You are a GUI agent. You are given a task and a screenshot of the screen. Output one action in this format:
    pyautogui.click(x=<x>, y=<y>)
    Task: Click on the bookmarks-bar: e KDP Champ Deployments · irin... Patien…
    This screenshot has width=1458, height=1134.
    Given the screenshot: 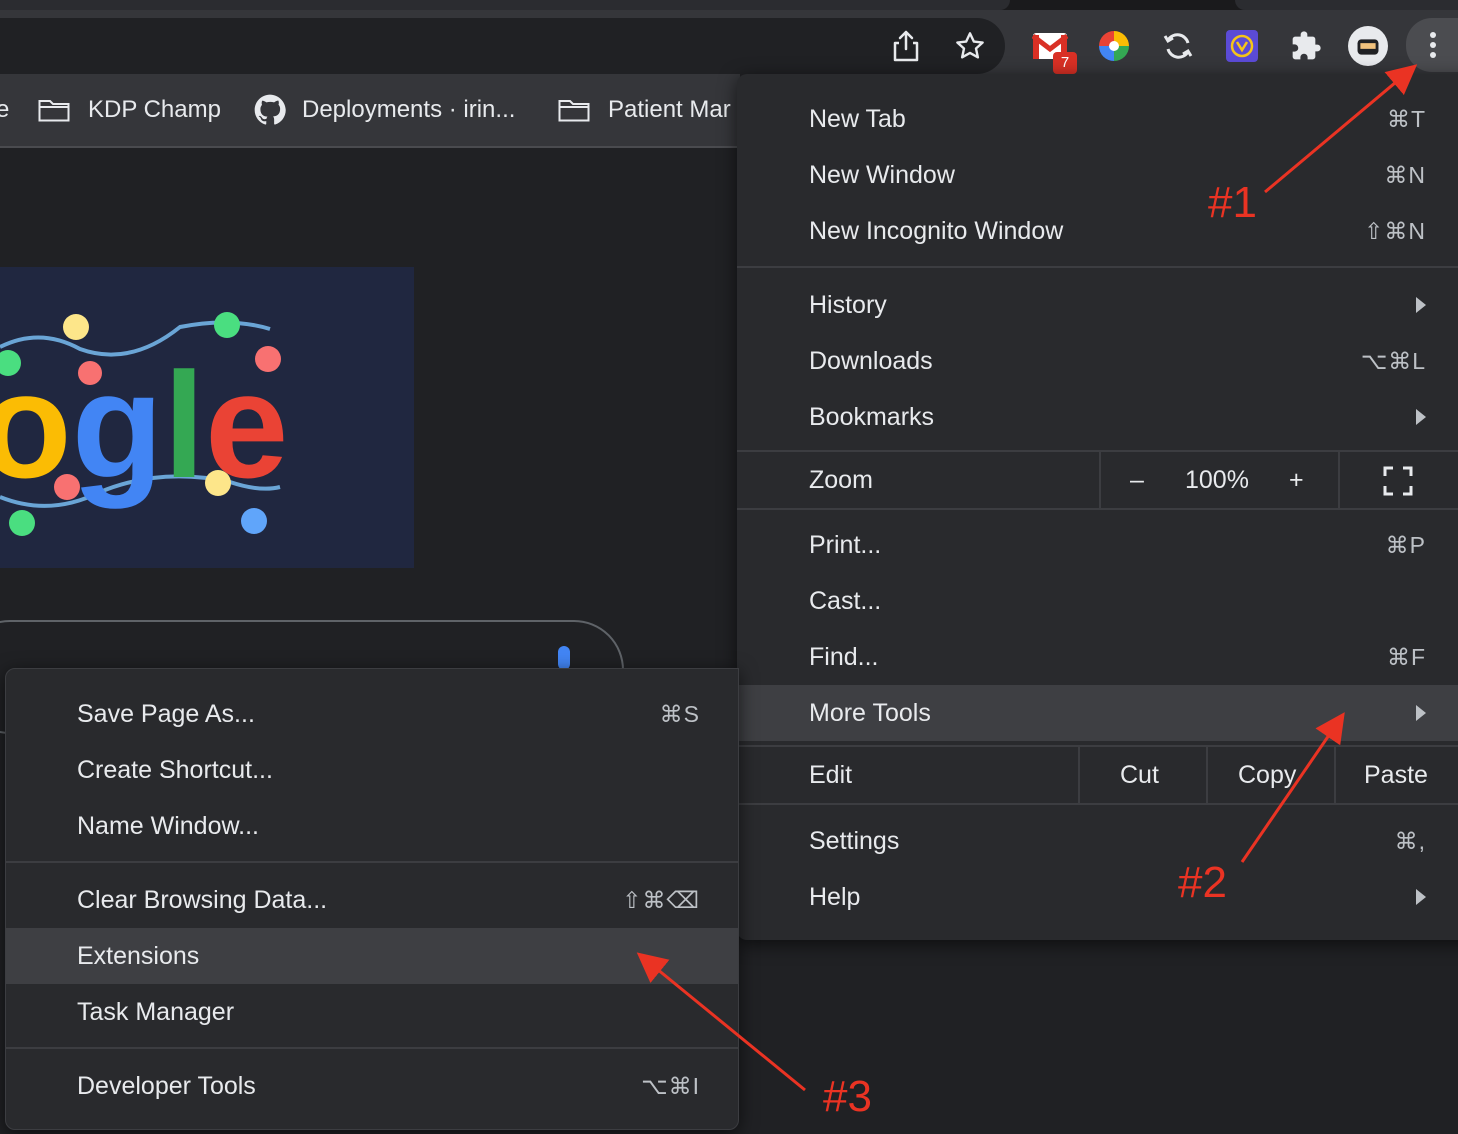 What is the action you would take?
    pyautogui.click(x=370, y=111)
    